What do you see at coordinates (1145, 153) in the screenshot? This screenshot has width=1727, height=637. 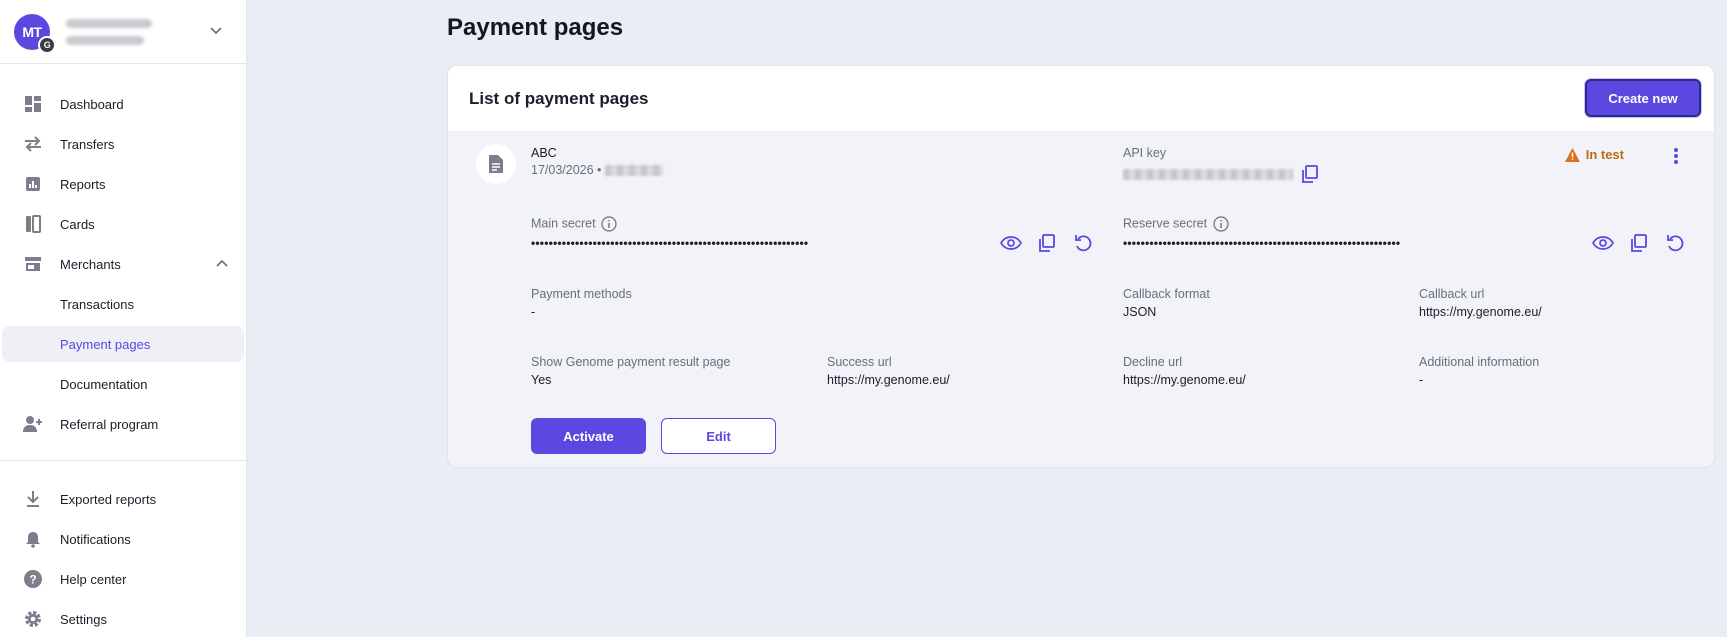 I see `api-key-label: API key` at bounding box center [1145, 153].